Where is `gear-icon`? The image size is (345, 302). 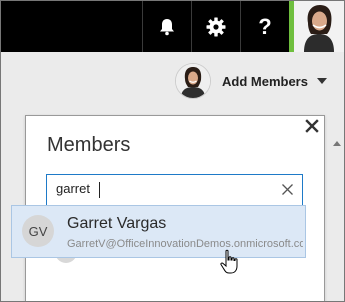 gear-icon is located at coordinates (216, 26).